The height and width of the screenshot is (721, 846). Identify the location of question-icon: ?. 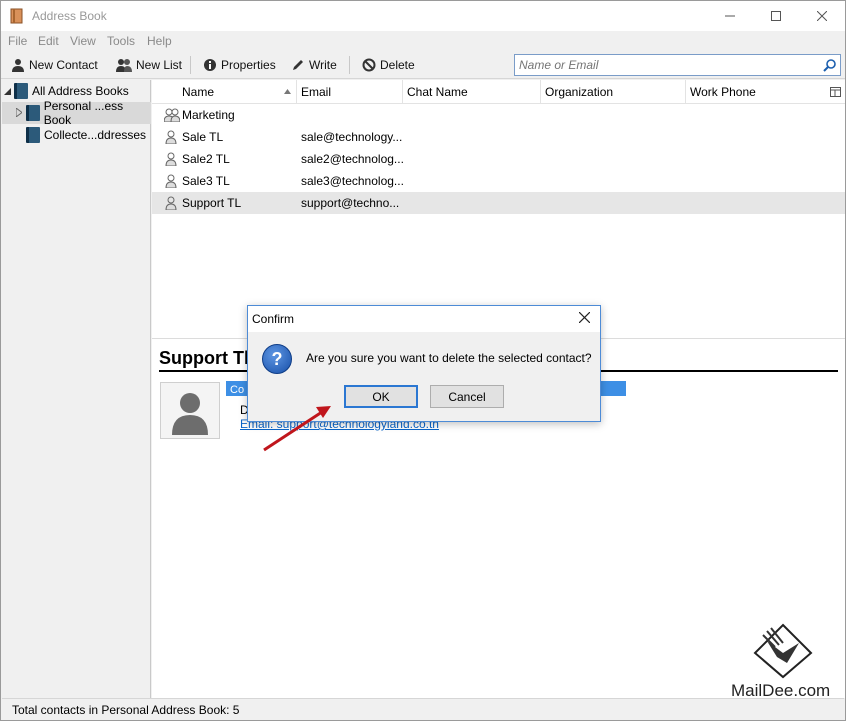
(277, 359).